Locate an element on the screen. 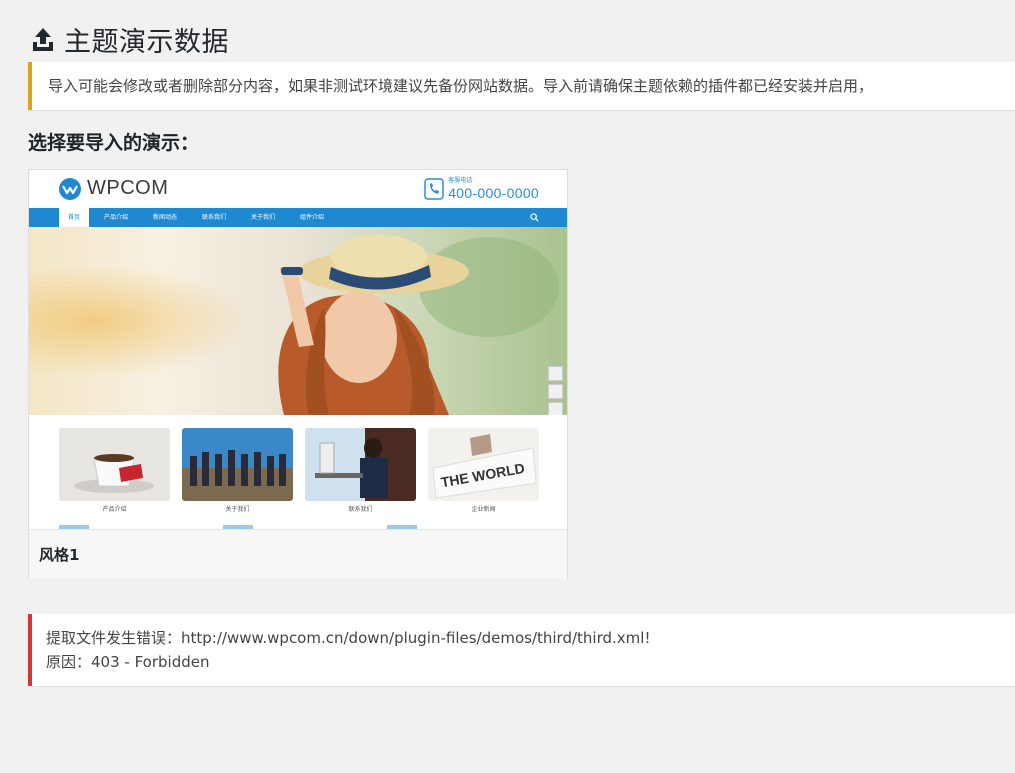 Image resolution: width=1015 pixels, height=773 pixels. preview-logo-text: WPCOM is located at coordinates (128, 188).